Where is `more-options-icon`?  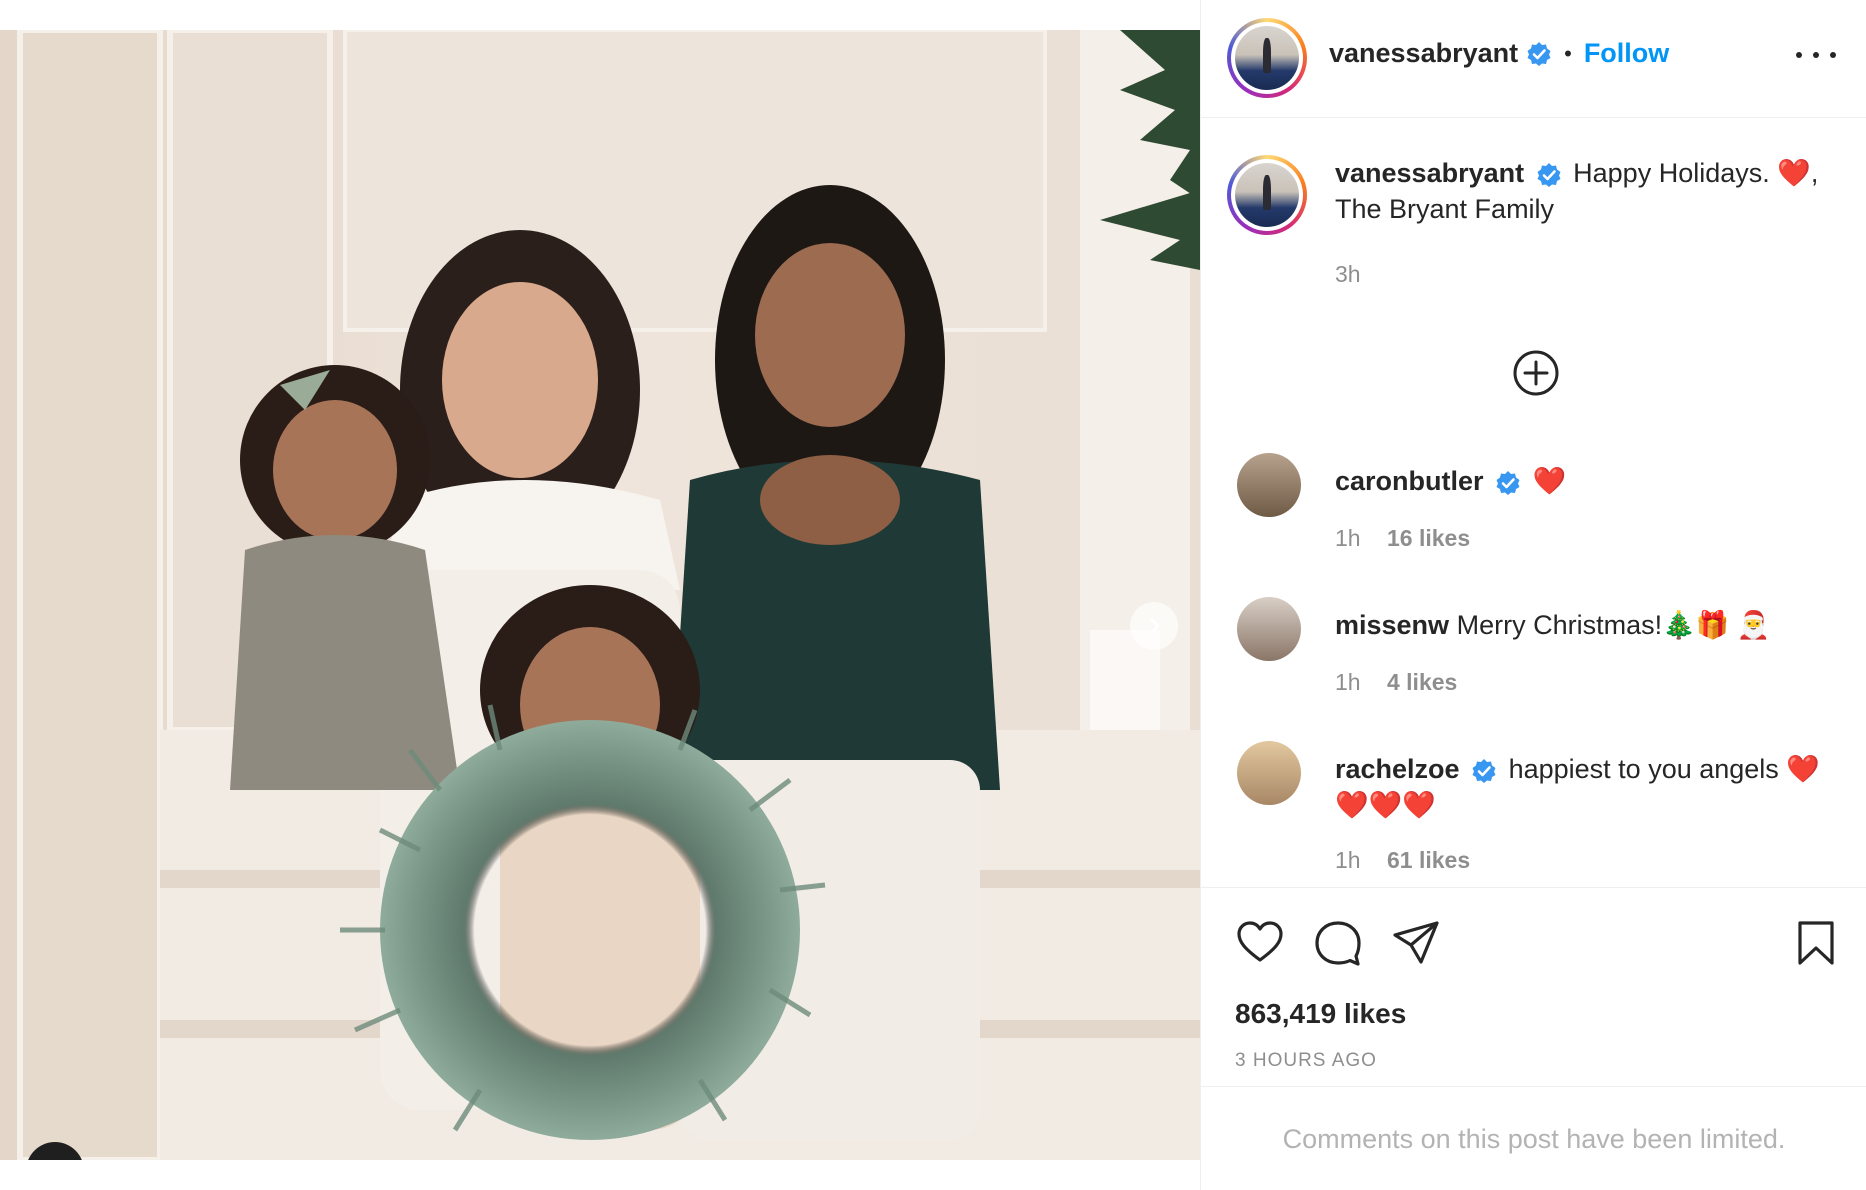
more-options-icon is located at coordinates (1816, 55).